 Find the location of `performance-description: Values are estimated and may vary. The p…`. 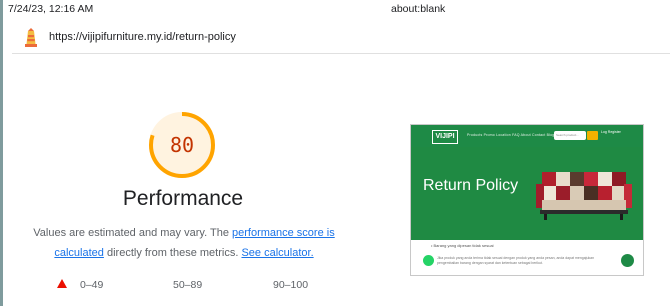

performance-description: Values are estimated and may vary. The p… is located at coordinates (184, 243).